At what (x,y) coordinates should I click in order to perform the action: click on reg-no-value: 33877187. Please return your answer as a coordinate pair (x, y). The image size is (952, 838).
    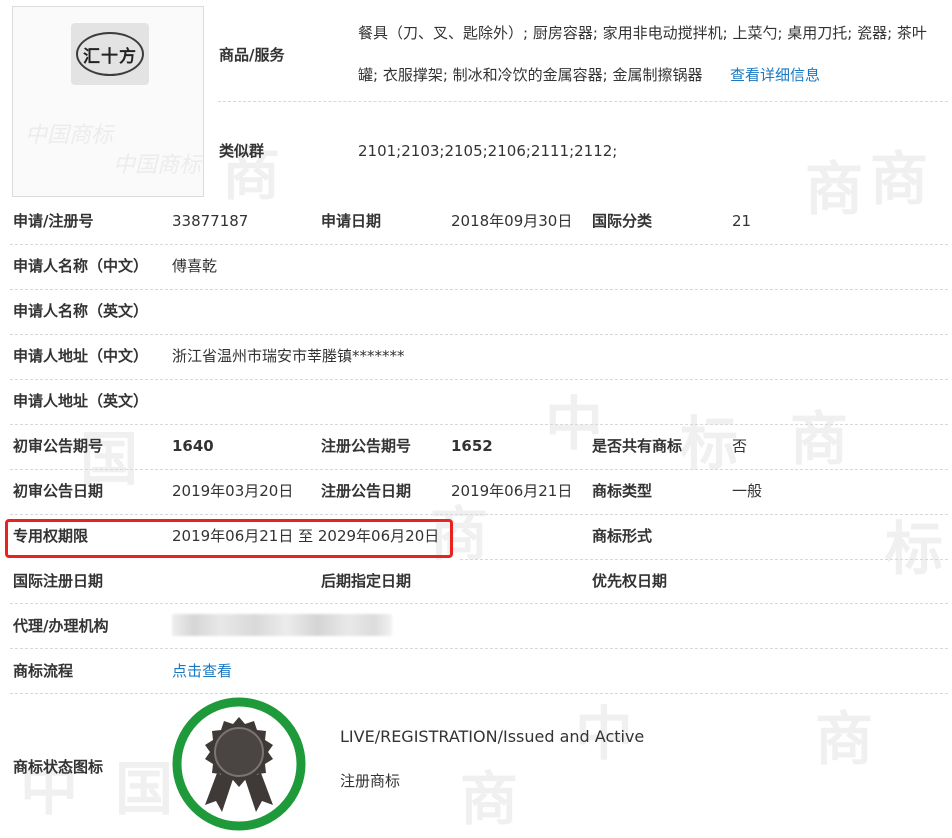
    Looking at the image, I should click on (210, 221).